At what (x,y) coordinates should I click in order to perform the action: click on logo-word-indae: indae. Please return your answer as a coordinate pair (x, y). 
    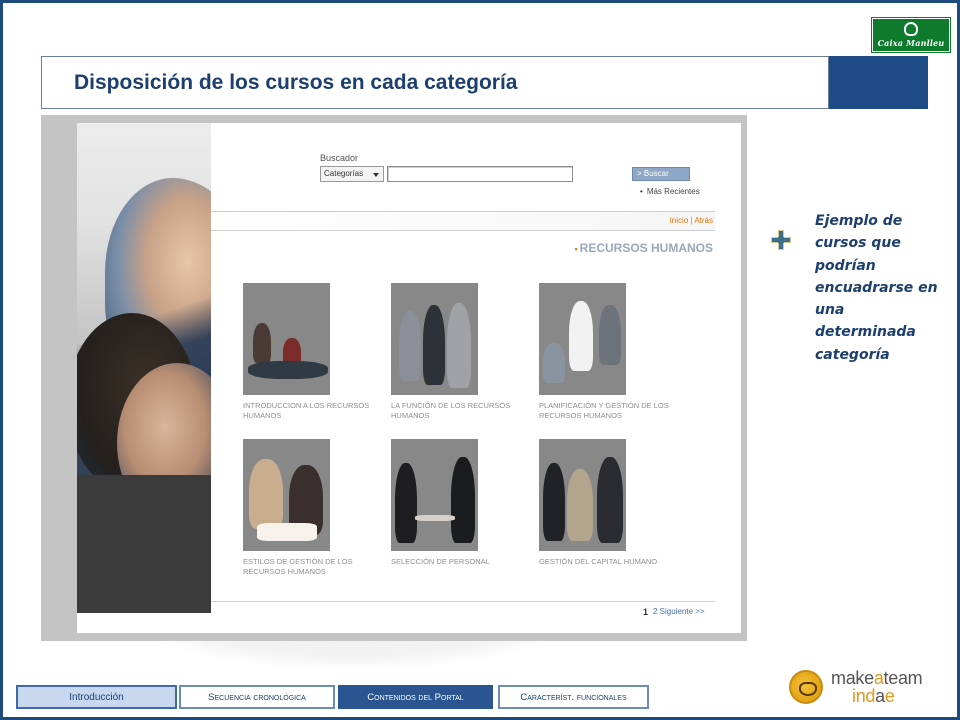
    Looking at the image, I should click on (873, 696).